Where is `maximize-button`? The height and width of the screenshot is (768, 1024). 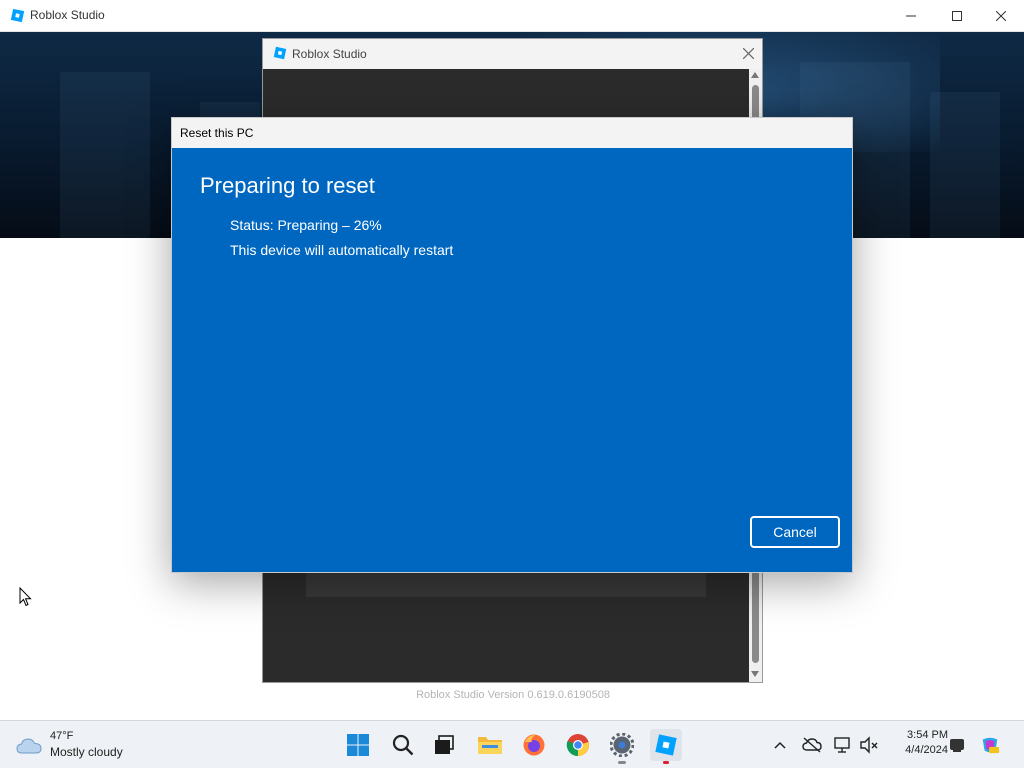 maximize-button is located at coordinates (957, 15).